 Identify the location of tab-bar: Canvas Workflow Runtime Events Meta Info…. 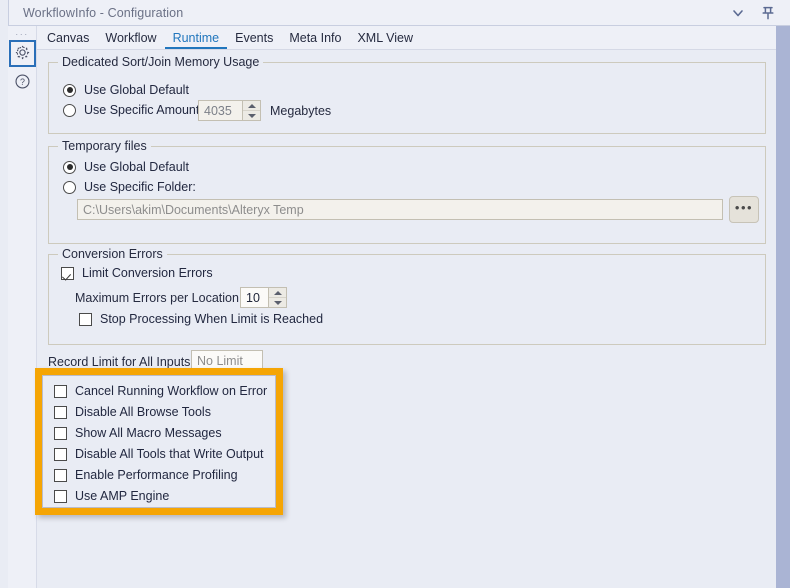
(413, 38).